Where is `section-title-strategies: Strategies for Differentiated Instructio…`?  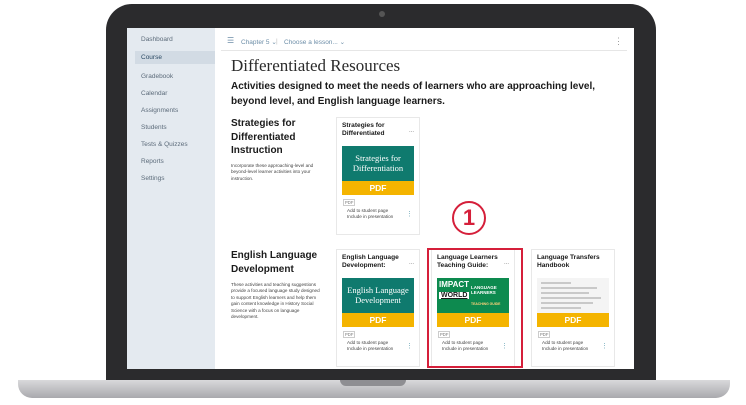
section-title-strategies: Strategies for Differentiated Instructio… is located at coordinates (263, 137).